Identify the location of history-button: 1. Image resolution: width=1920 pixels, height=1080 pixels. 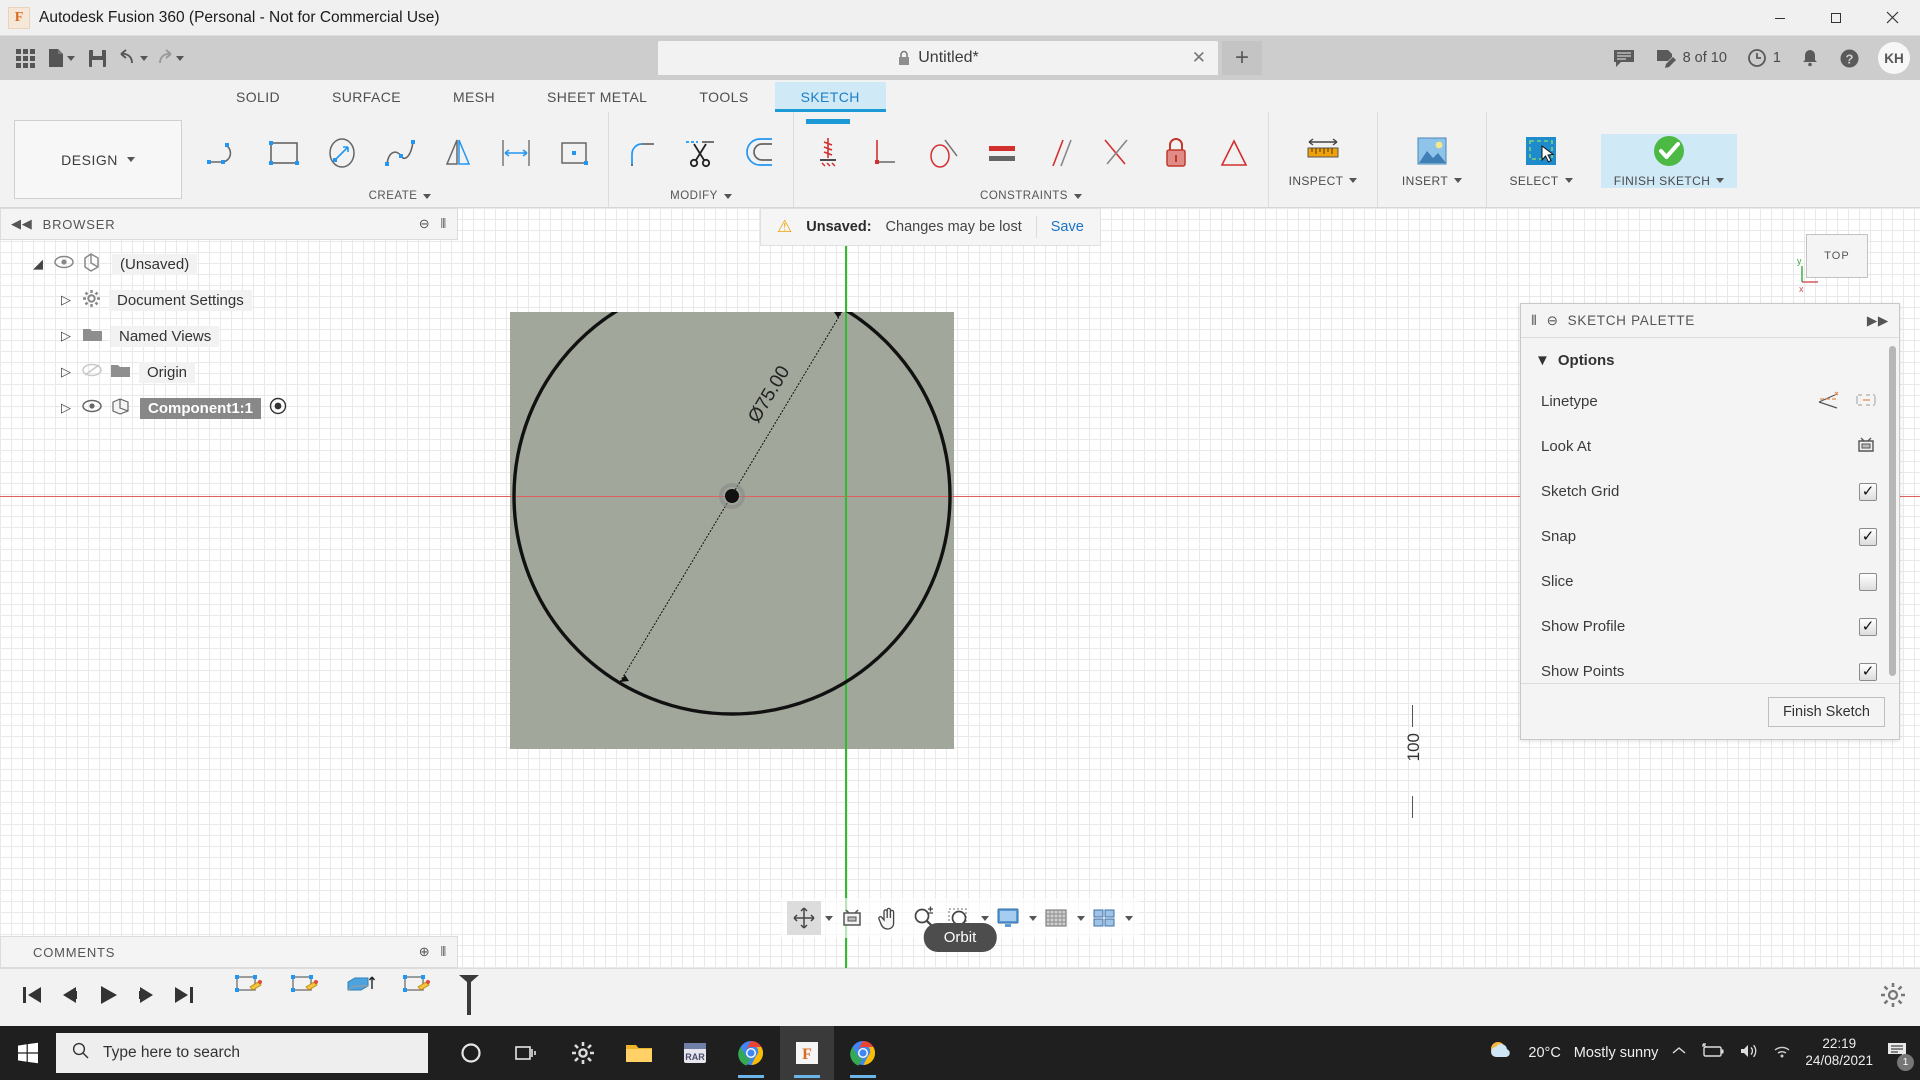
(1764, 58).